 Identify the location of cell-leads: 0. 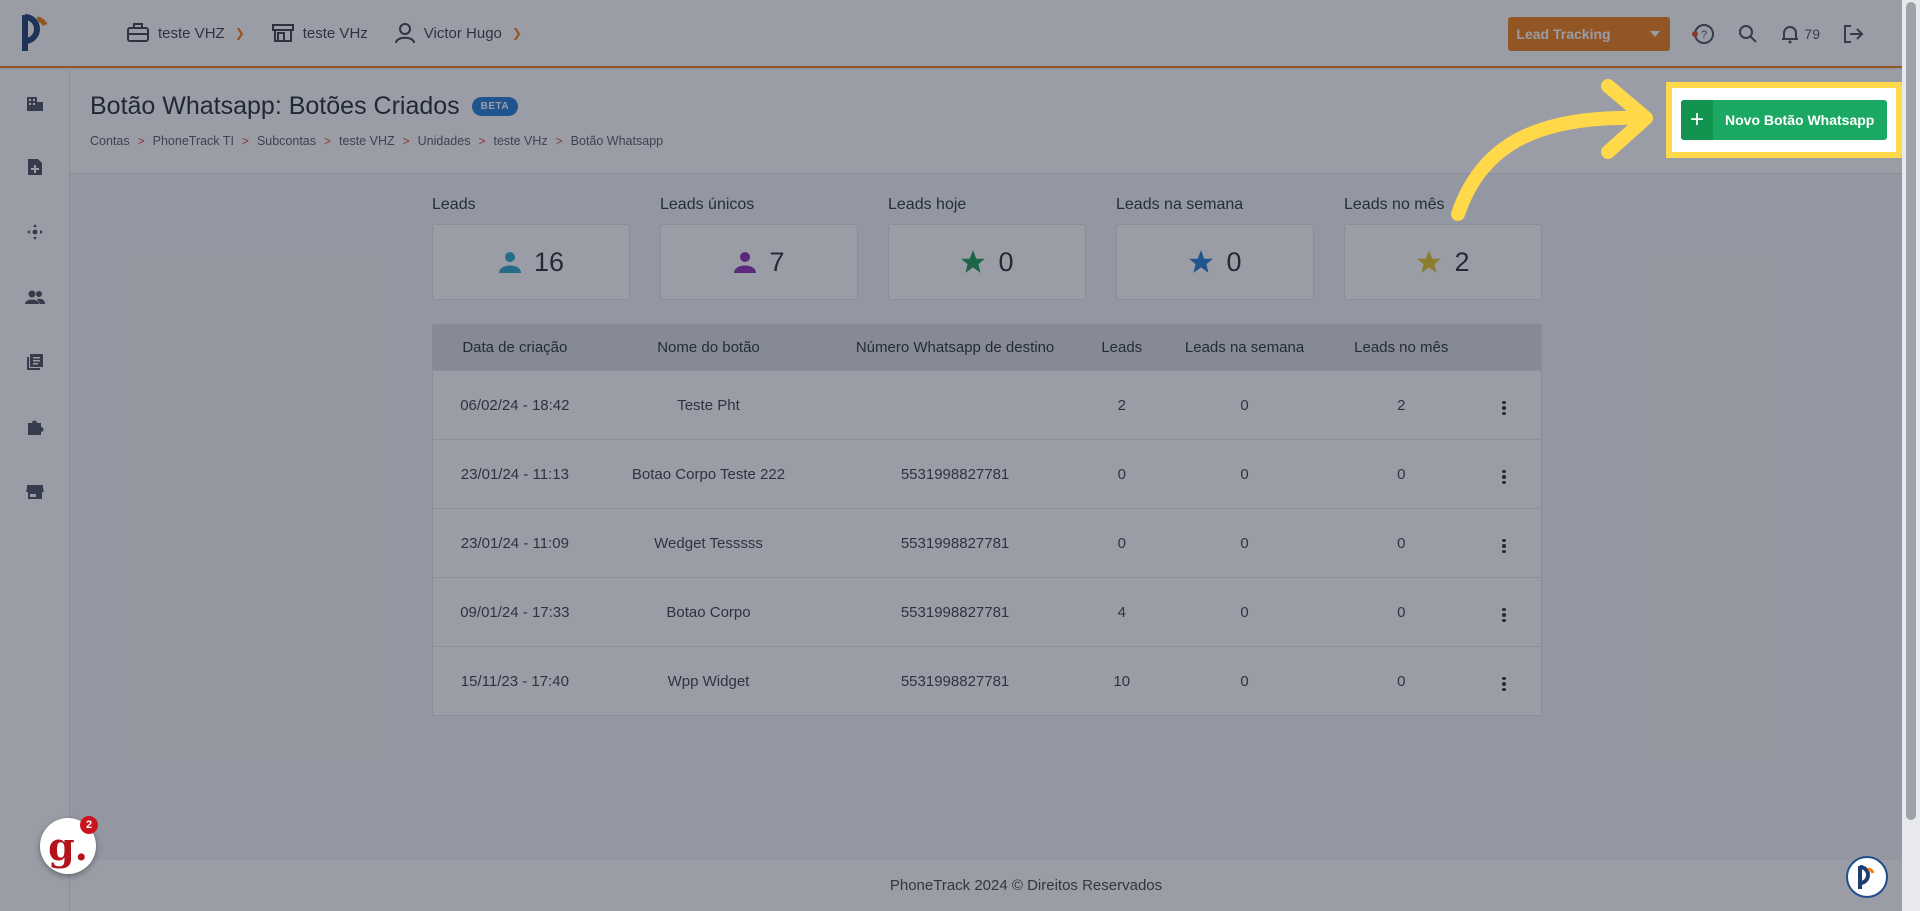
(1121, 474).